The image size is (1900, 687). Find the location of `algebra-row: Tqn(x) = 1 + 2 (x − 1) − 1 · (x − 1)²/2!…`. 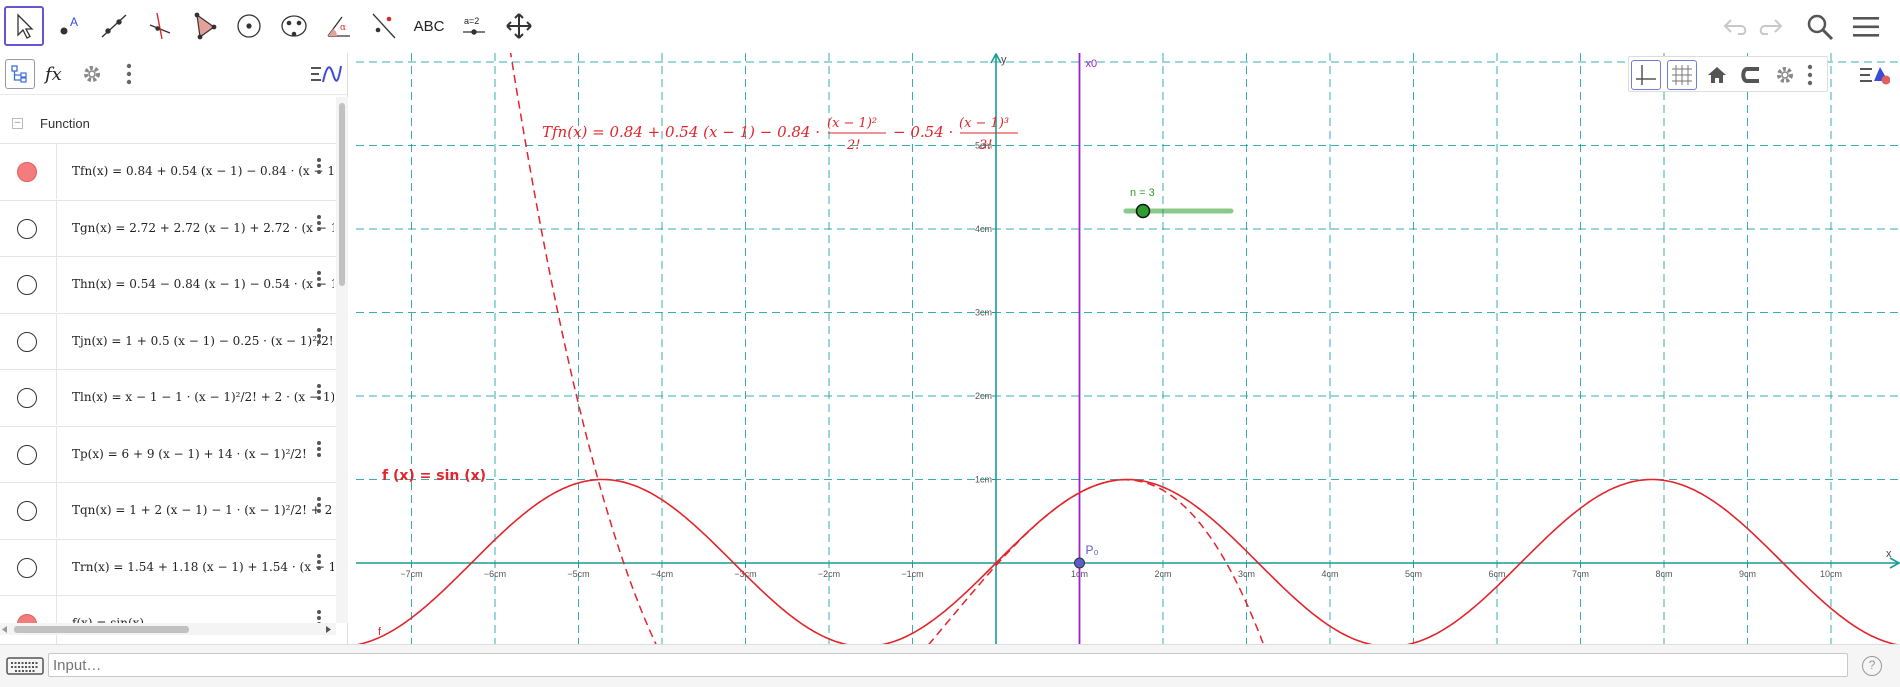

algebra-row: Tqn(x) = 1 + 2 (x − 1) − 1 · (x − 1)²/2!… is located at coordinates (168, 510).